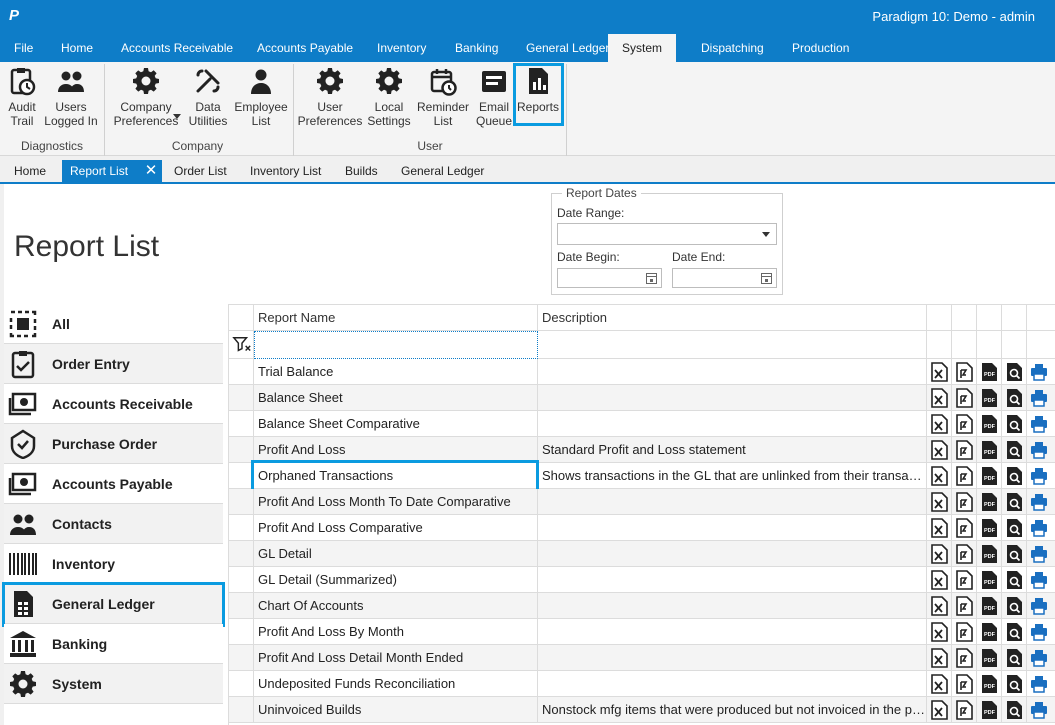 The height and width of the screenshot is (725, 1055). What do you see at coordinates (77, 48) in the screenshot?
I see `menu-home: Home` at bounding box center [77, 48].